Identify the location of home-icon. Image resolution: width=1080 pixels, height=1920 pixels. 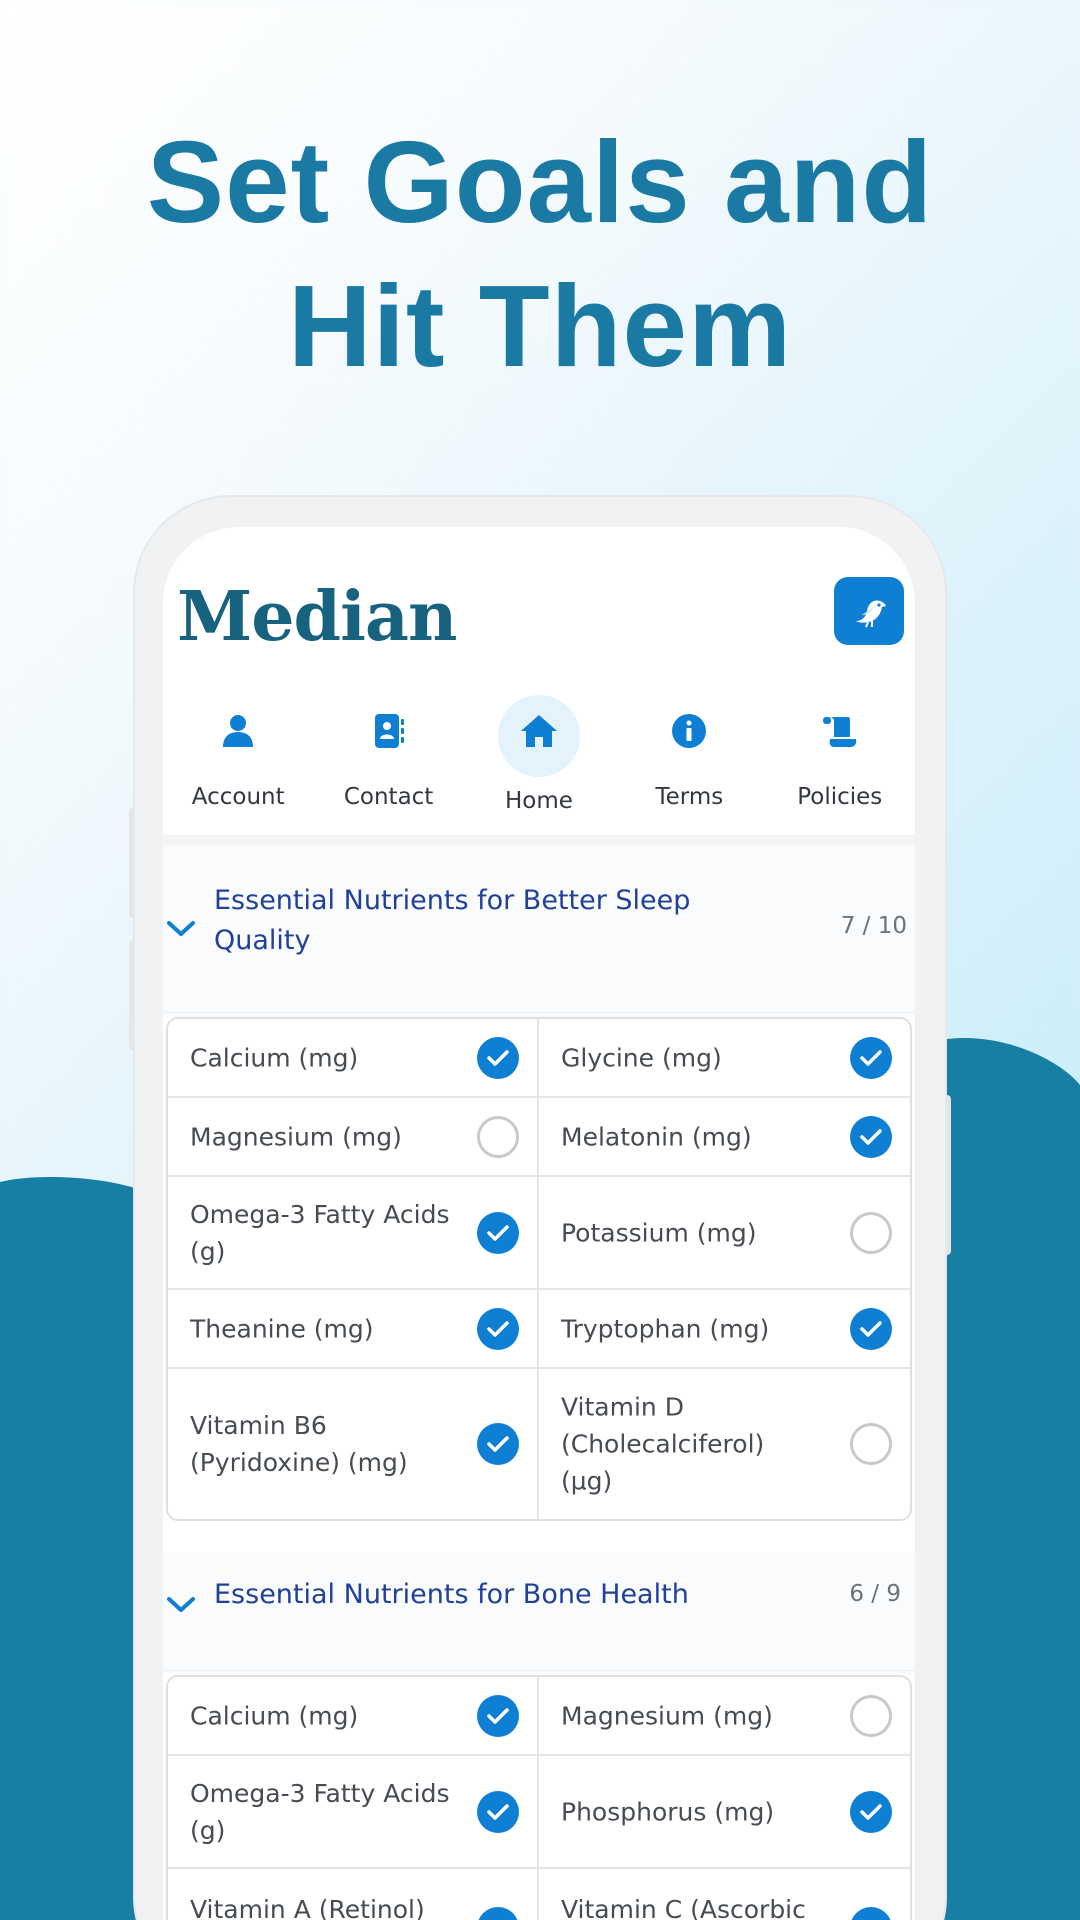
(538, 731).